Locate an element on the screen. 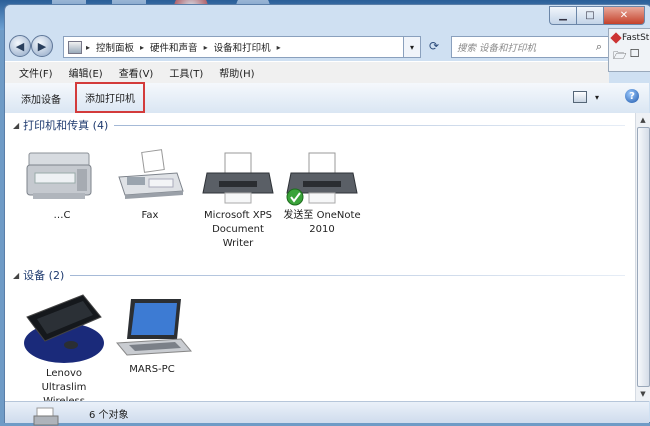  address-dropdown-button: ▾ is located at coordinates (412, 47).